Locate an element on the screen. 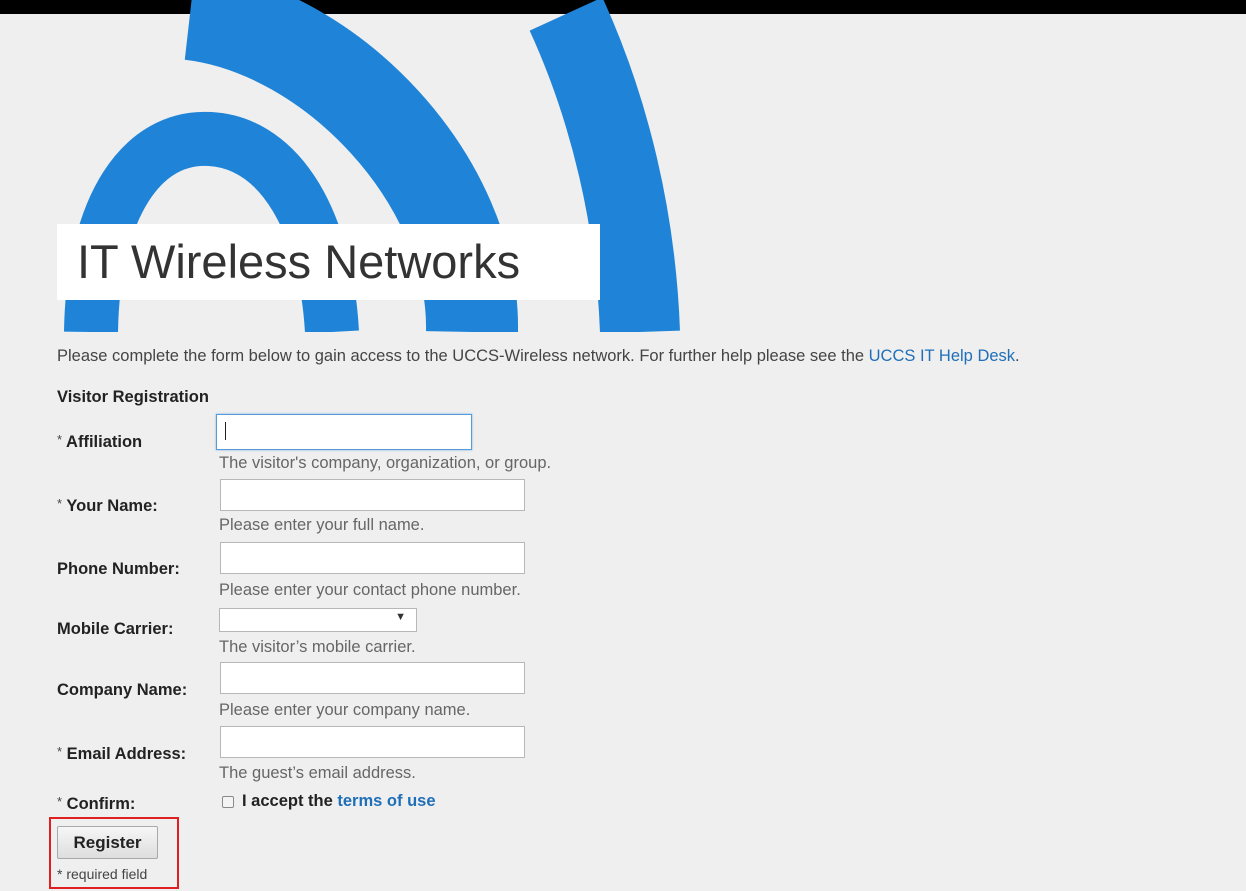 This screenshot has height=891, width=1246. mobile-carrier-hint: The visitor’s mobile carrier. is located at coordinates (317, 647).